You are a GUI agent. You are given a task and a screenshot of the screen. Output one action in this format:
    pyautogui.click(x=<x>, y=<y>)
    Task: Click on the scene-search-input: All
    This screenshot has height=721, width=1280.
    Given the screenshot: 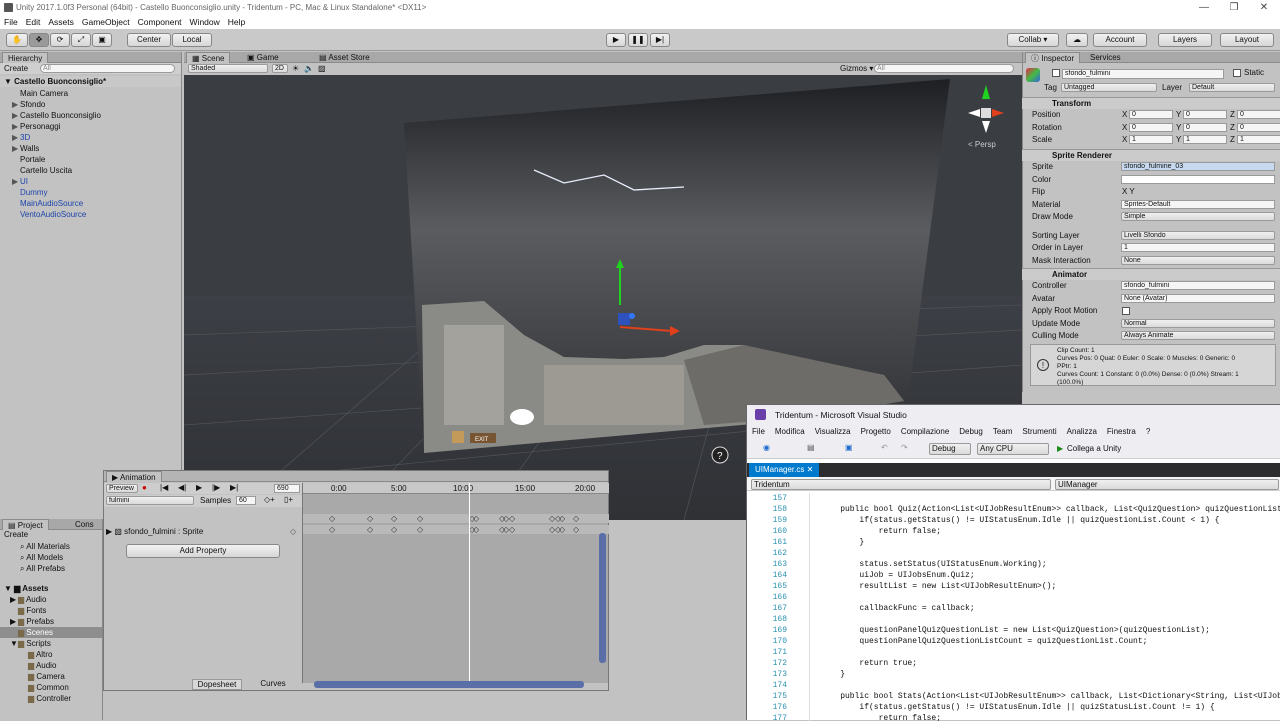 What is the action you would take?
    pyautogui.click(x=944, y=68)
    